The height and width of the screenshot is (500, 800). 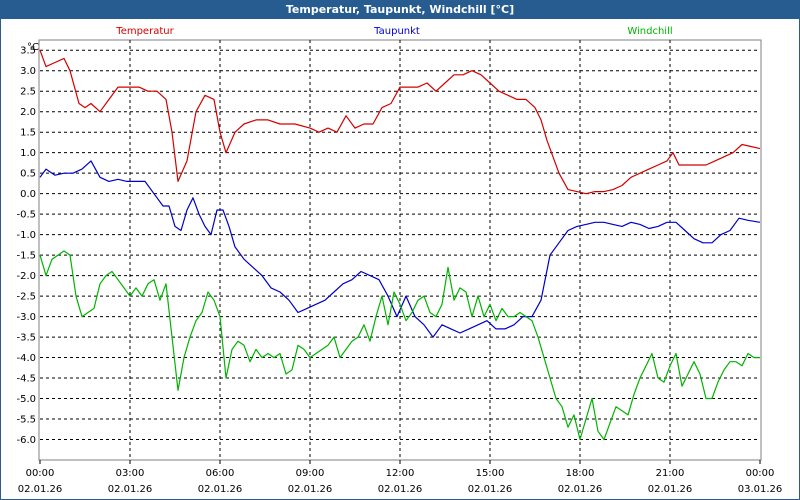 I want to click on x-tick-time: 12:00, so click(x=400, y=473).